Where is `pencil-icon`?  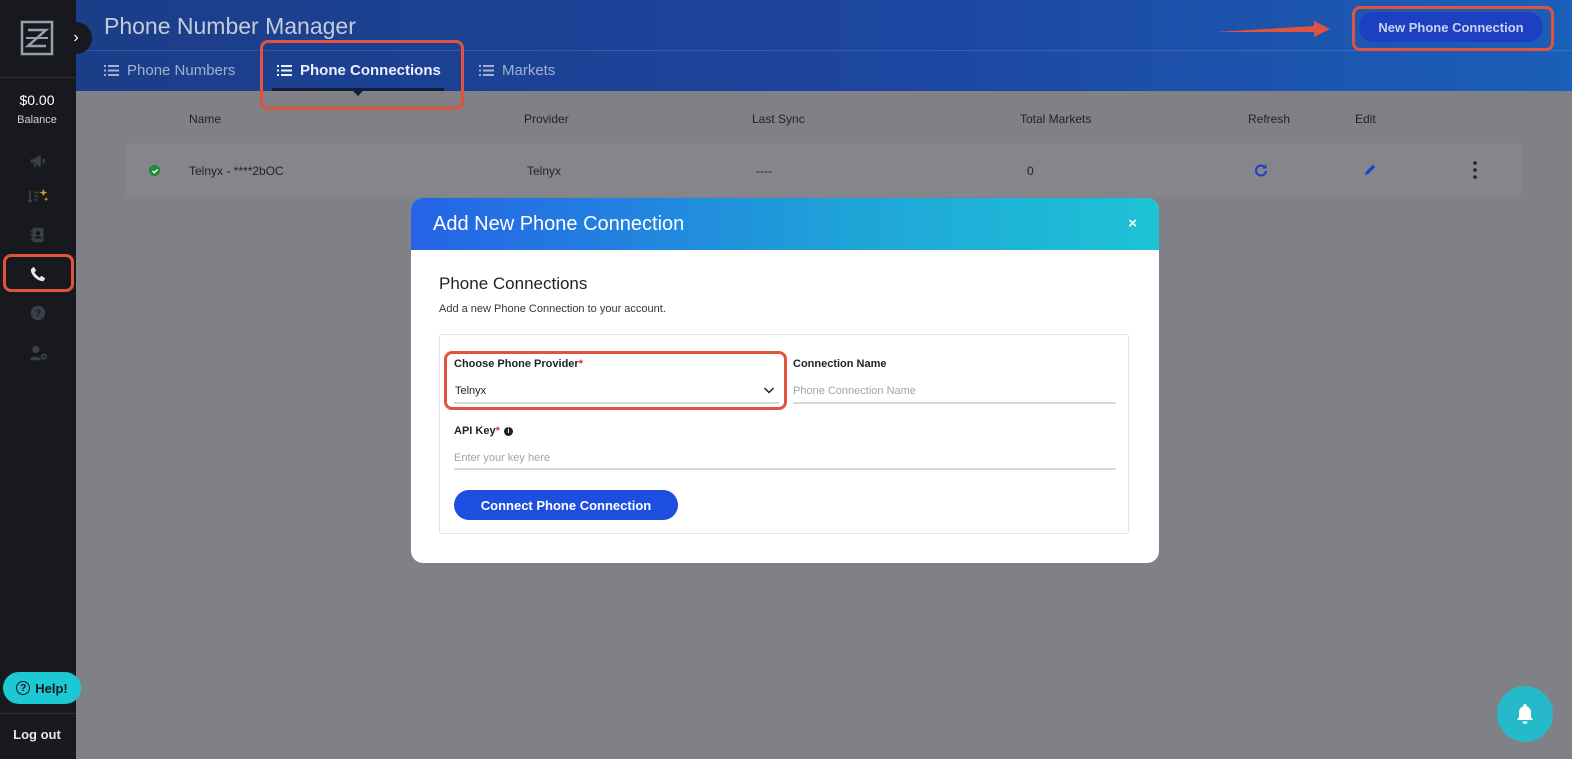
pencil-icon is located at coordinates (1370, 170).